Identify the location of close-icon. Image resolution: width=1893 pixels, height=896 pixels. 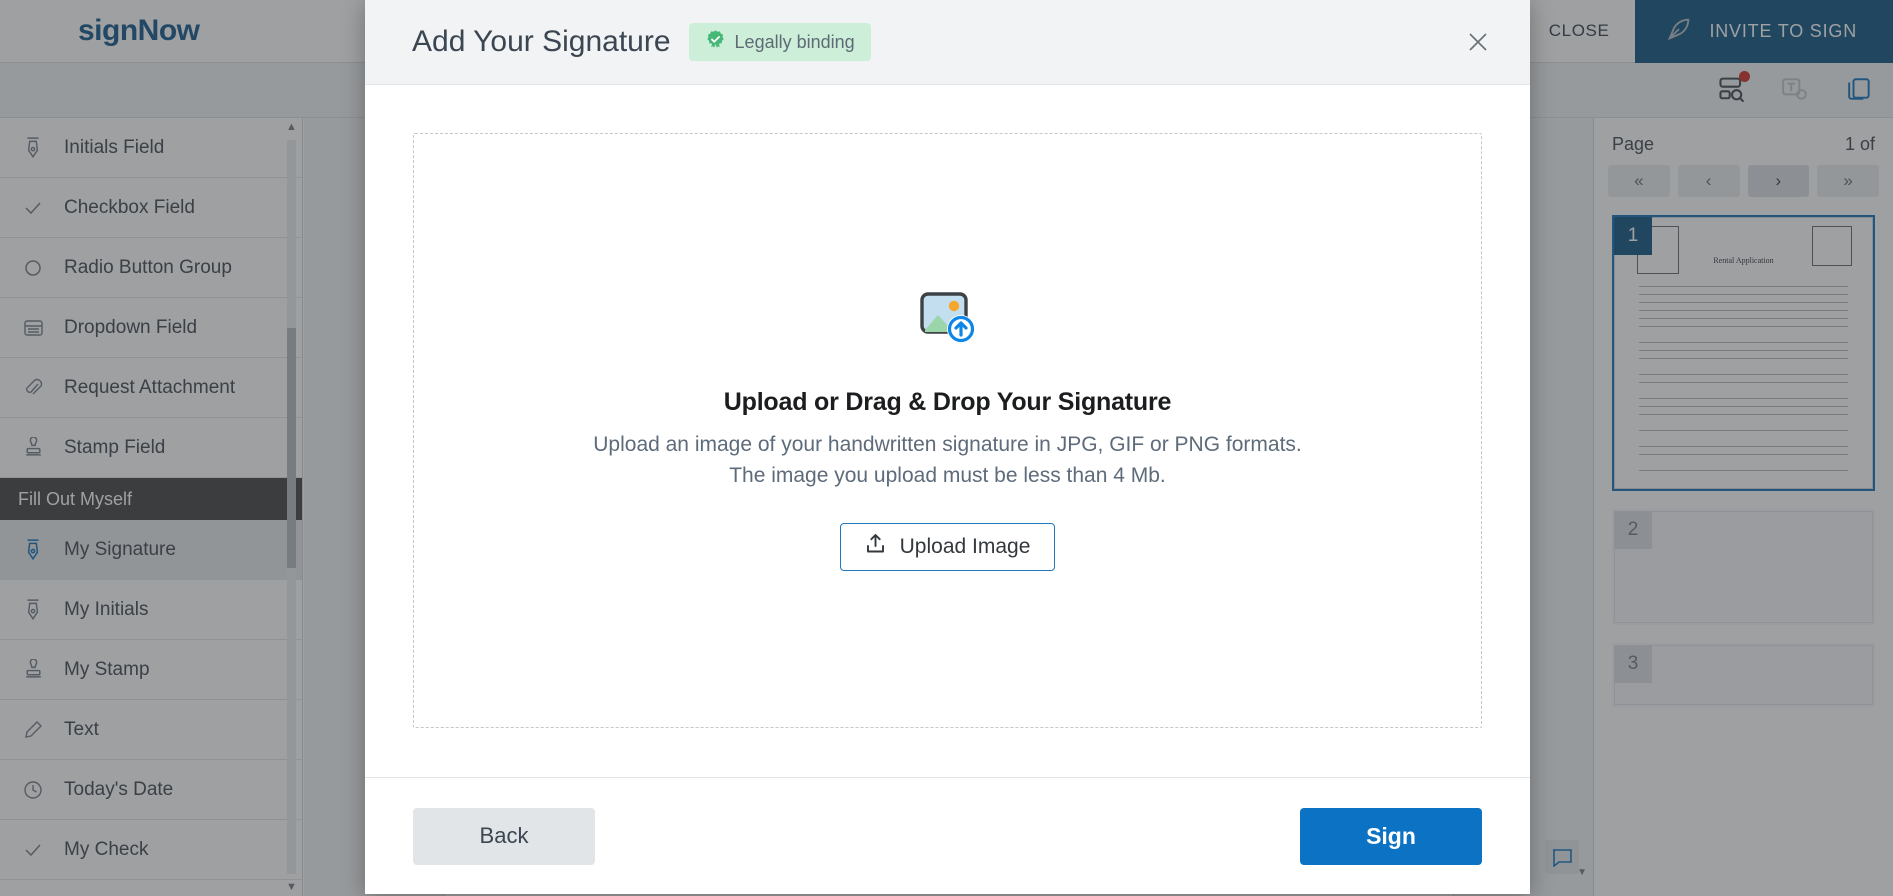
(1478, 42).